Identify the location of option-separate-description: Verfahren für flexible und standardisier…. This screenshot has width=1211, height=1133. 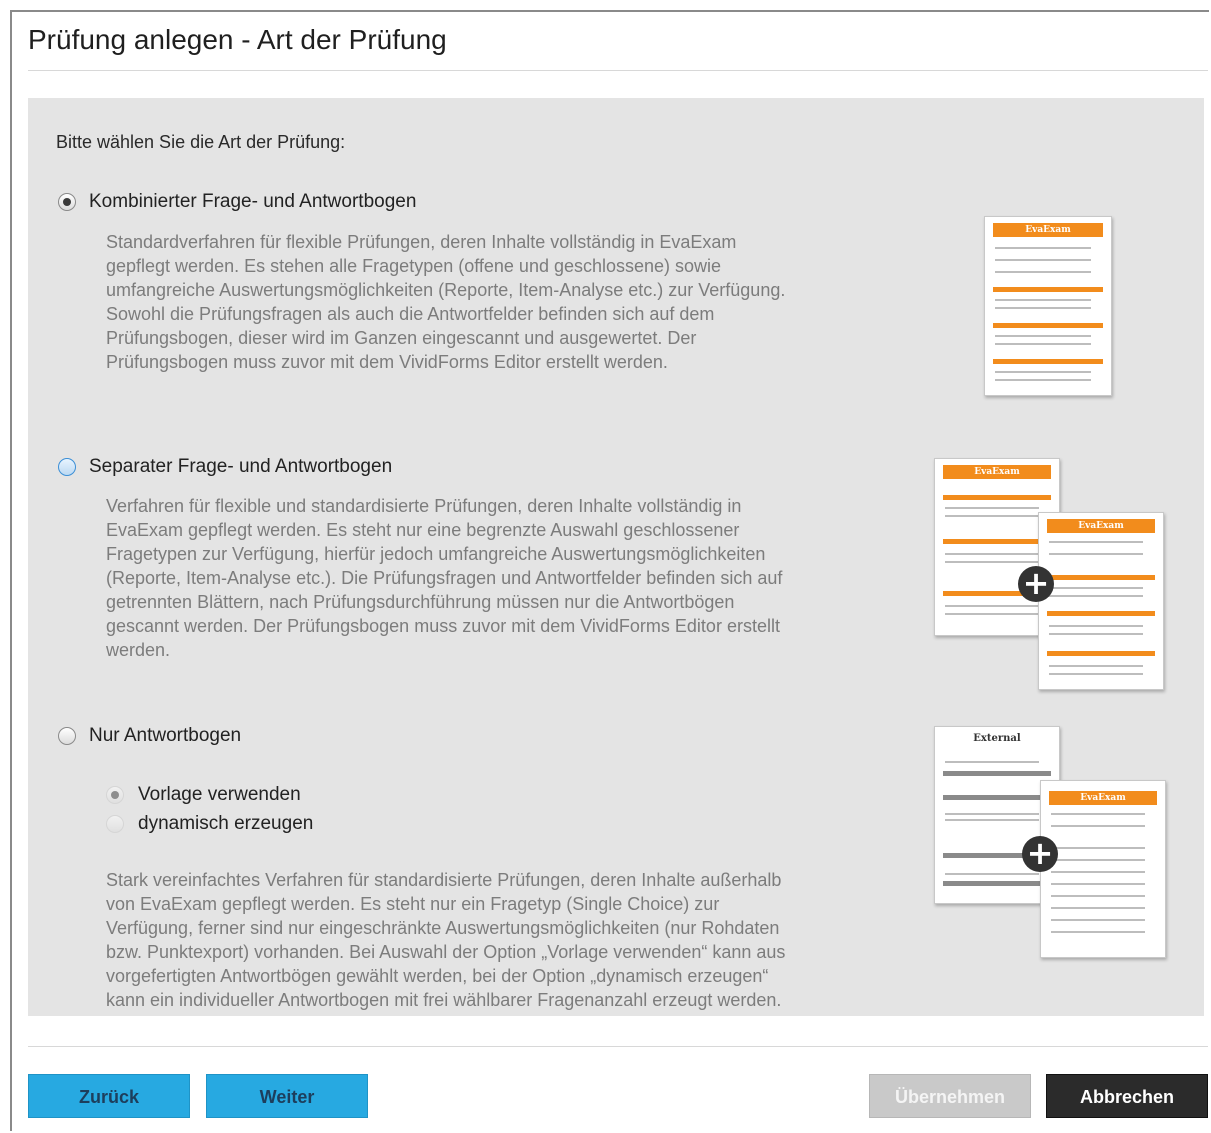
(444, 578).